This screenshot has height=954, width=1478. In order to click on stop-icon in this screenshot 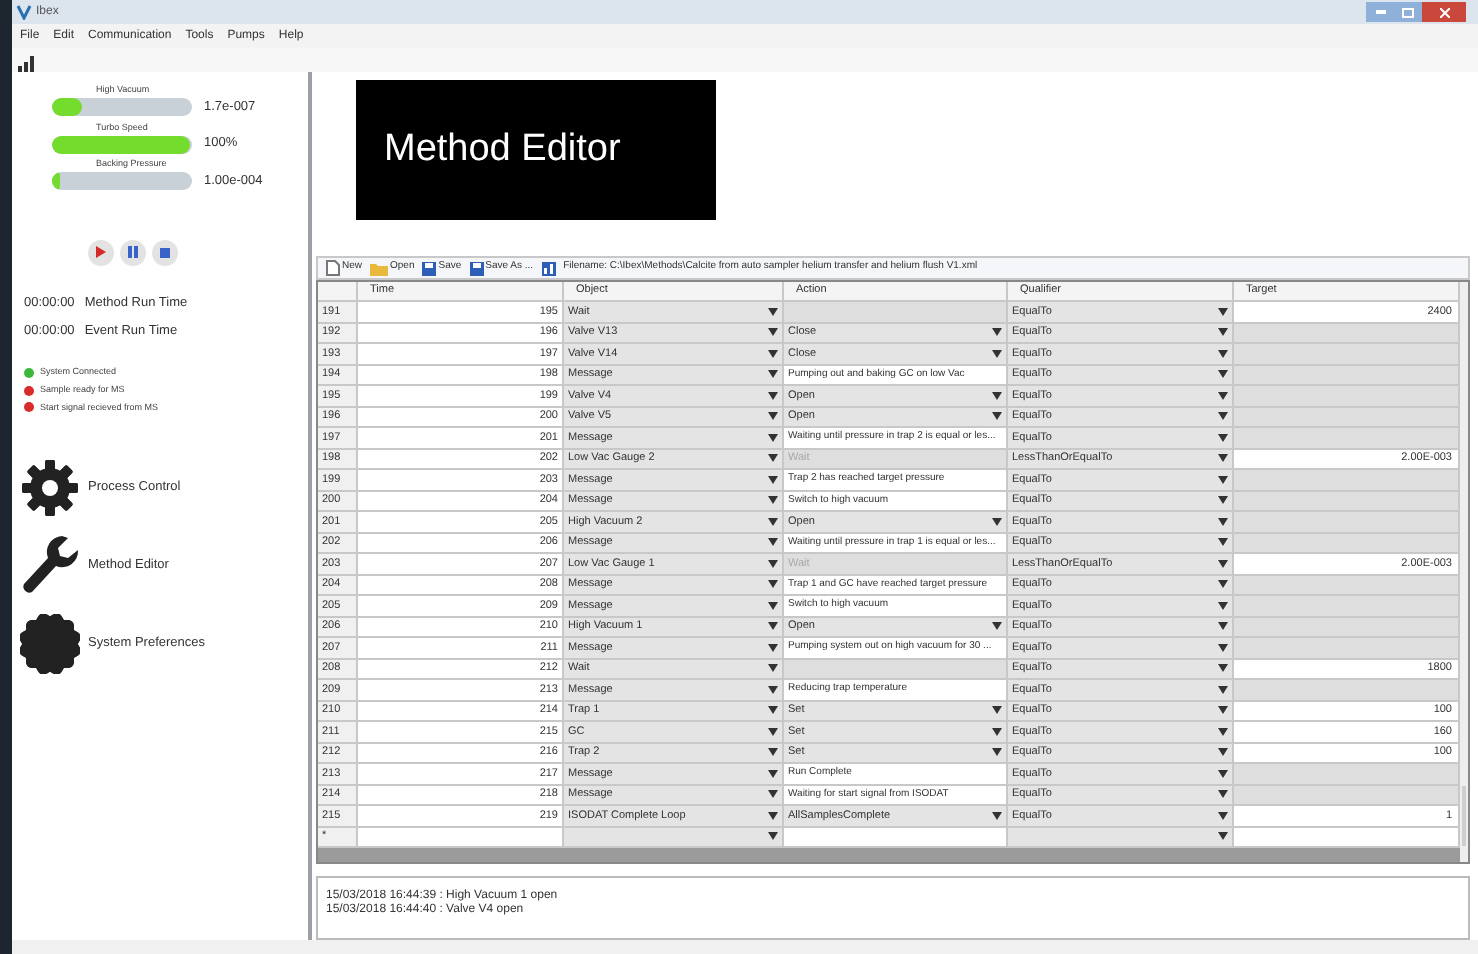, I will do `click(165, 252)`.